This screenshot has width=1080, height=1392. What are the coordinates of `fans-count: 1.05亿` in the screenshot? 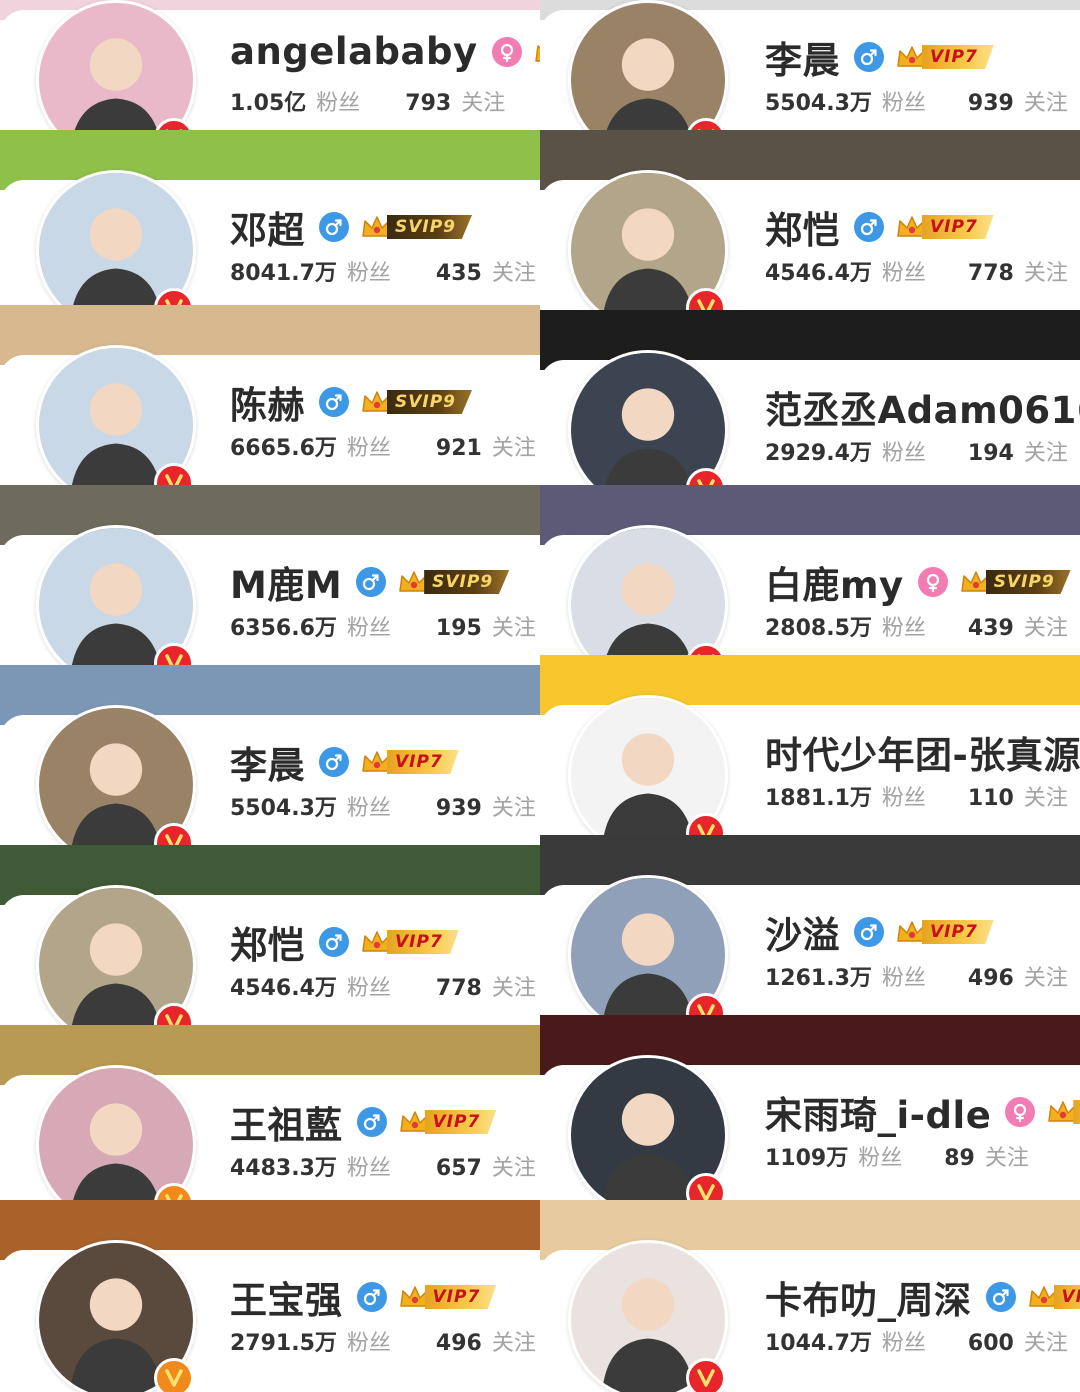 It's located at (268, 101).